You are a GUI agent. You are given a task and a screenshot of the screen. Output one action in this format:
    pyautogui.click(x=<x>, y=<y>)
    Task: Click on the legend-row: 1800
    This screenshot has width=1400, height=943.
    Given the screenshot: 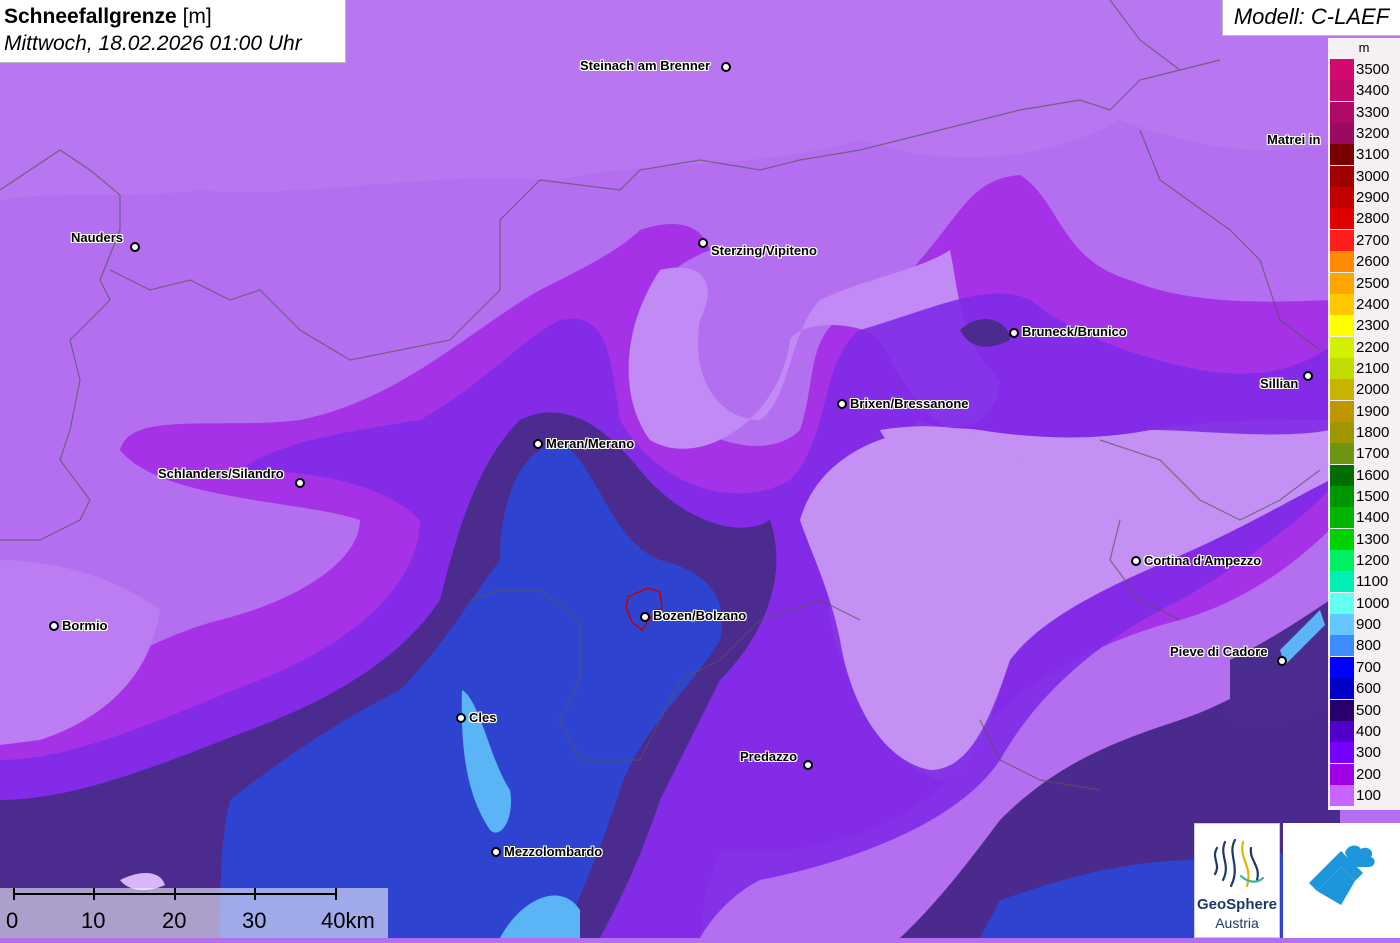 What is the action you would take?
    pyautogui.click(x=1365, y=432)
    